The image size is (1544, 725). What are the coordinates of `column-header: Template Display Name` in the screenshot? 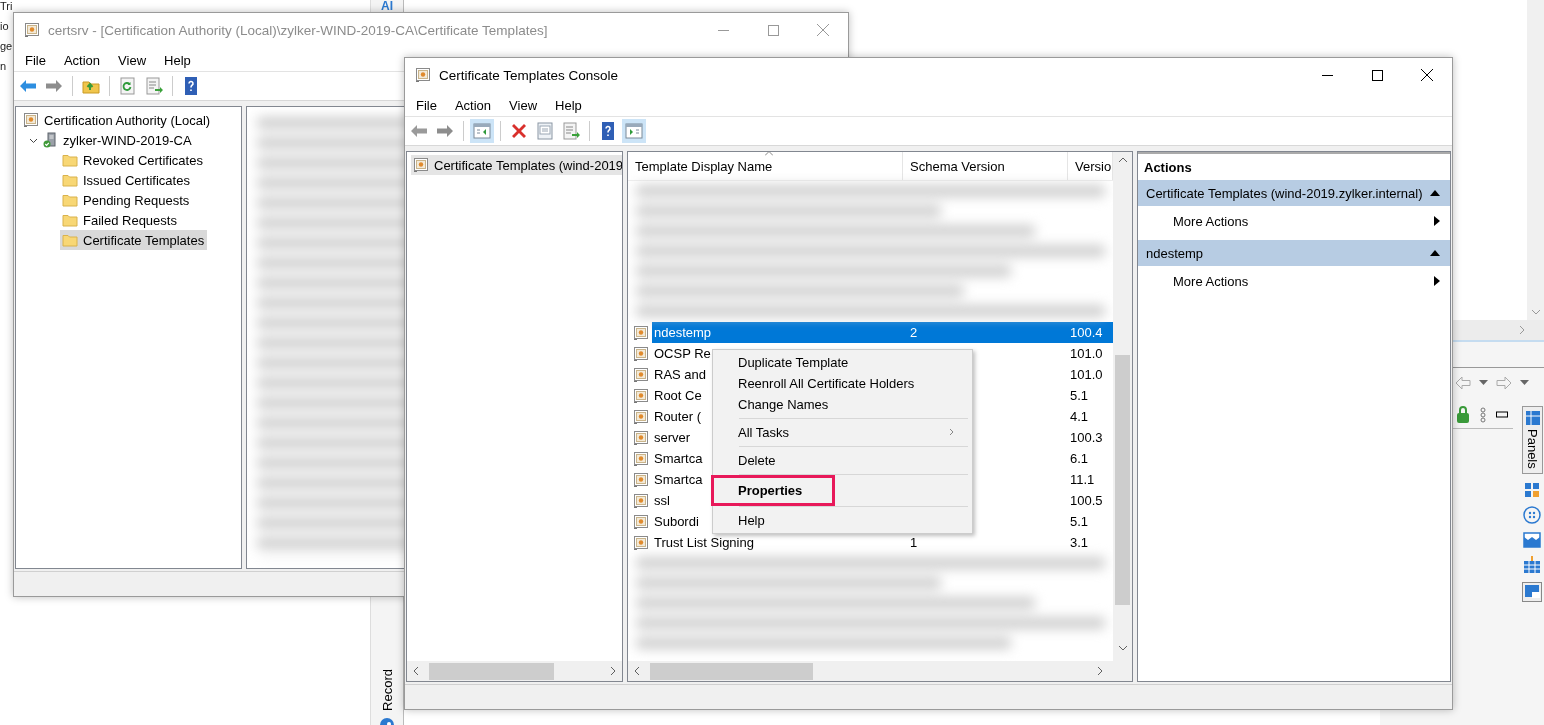 It's located at (765, 166).